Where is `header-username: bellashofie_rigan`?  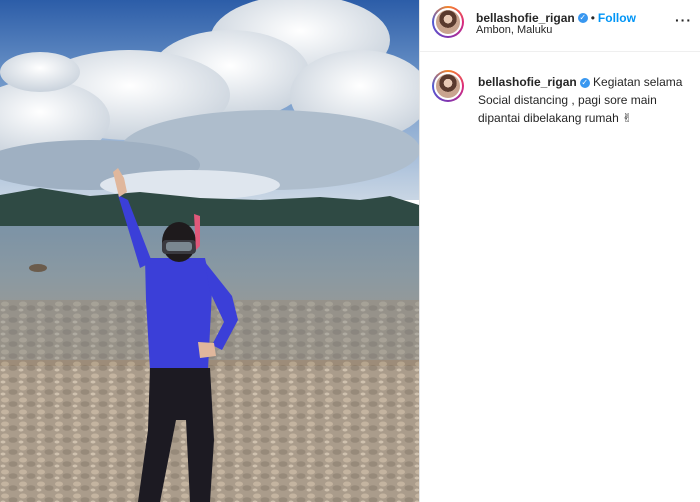
header-username: bellashofie_rigan is located at coordinates (525, 18).